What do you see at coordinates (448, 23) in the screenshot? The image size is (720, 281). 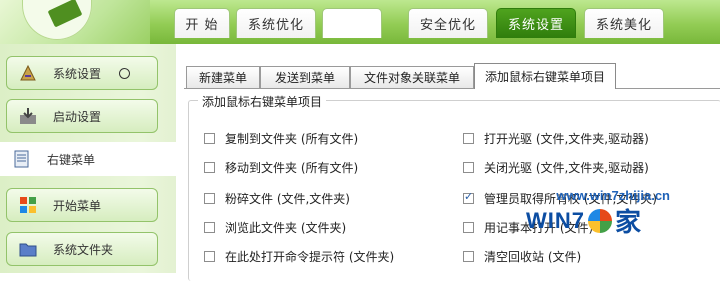 I see `tab-security-optimize: 安全优化` at bounding box center [448, 23].